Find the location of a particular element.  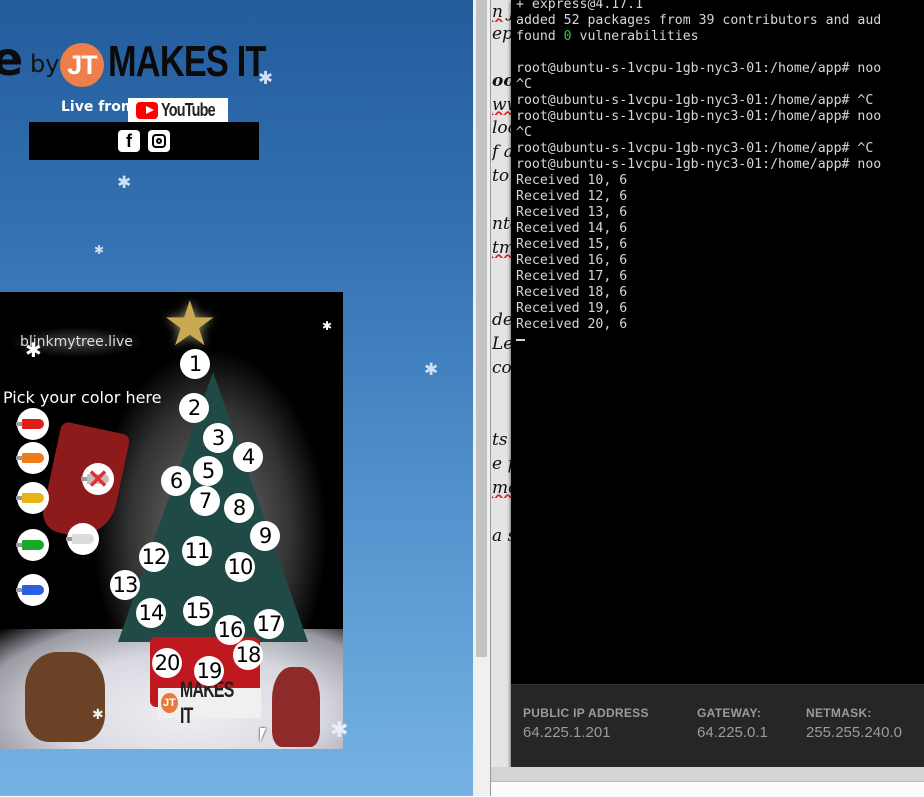

light-button-11: 11 is located at coordinates (197, 551).